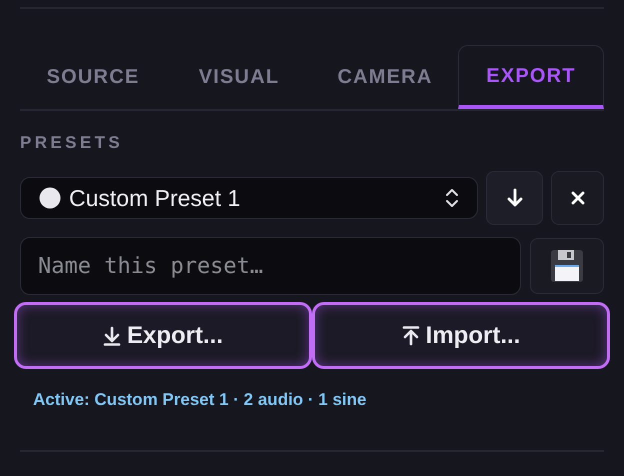  I want to click on arrow-down-icon, so click(515, 198).